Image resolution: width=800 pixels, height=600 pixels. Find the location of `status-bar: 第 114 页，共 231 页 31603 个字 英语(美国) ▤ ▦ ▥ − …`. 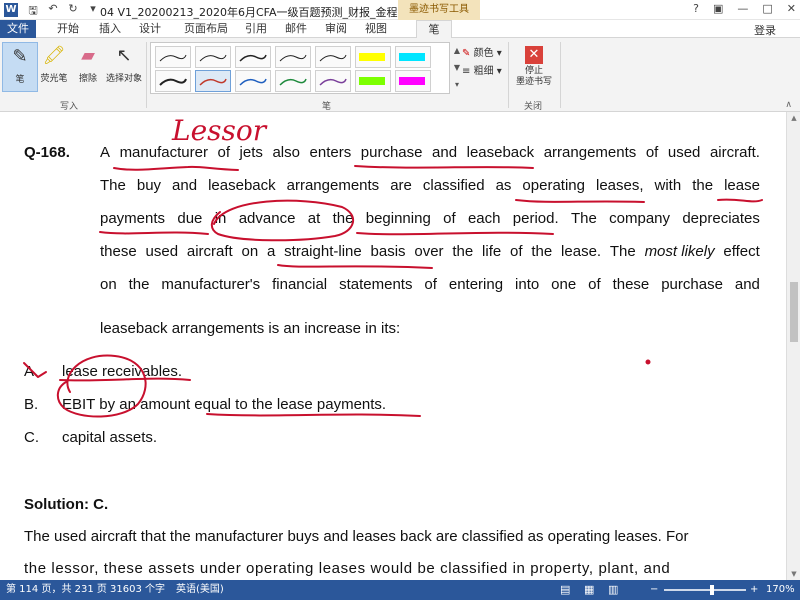

status-bar: 第 114 页，共 231 页 31603 个字 英语(美国) ▤ ▦ ▥ − … is located at coordinates (400, 590).